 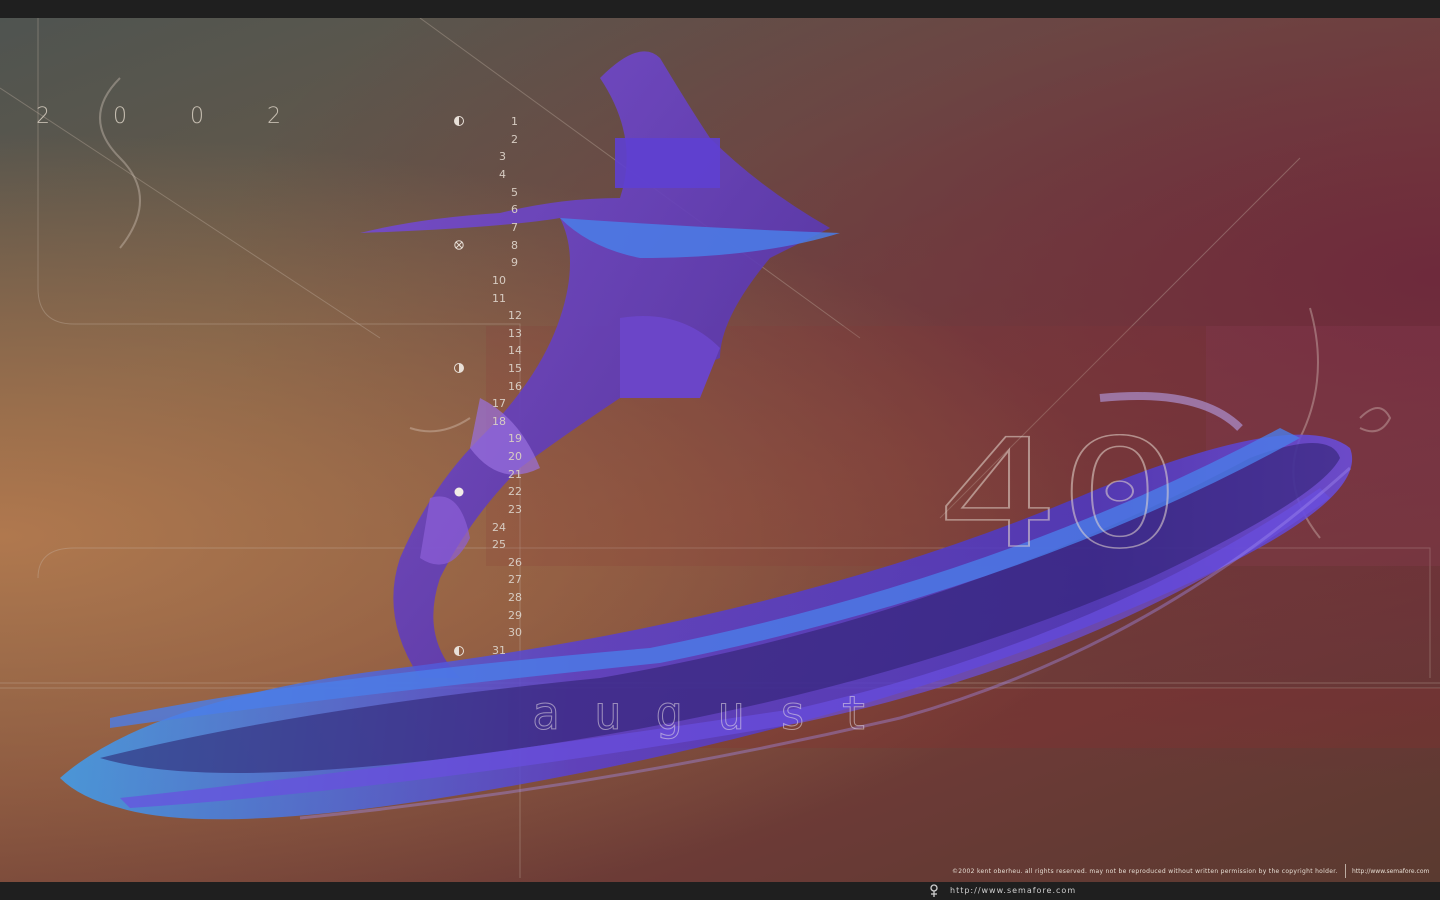 I want to click on calendar-day: 25, so click(x=499, y=544).